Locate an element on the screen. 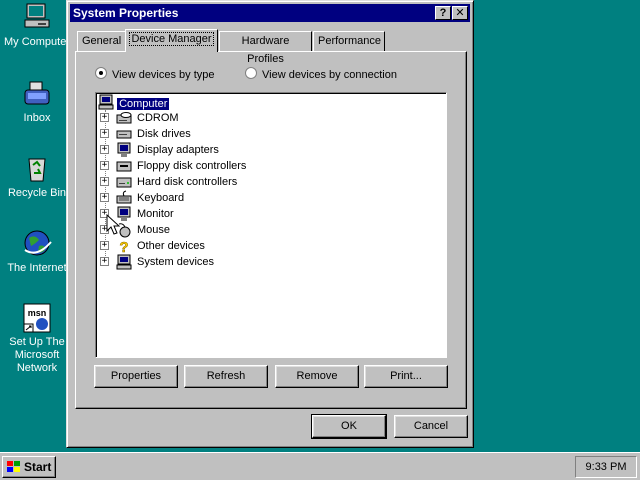 The image size is (640, 480). tree-root-label: Computer is located at coordinates (143, 104).